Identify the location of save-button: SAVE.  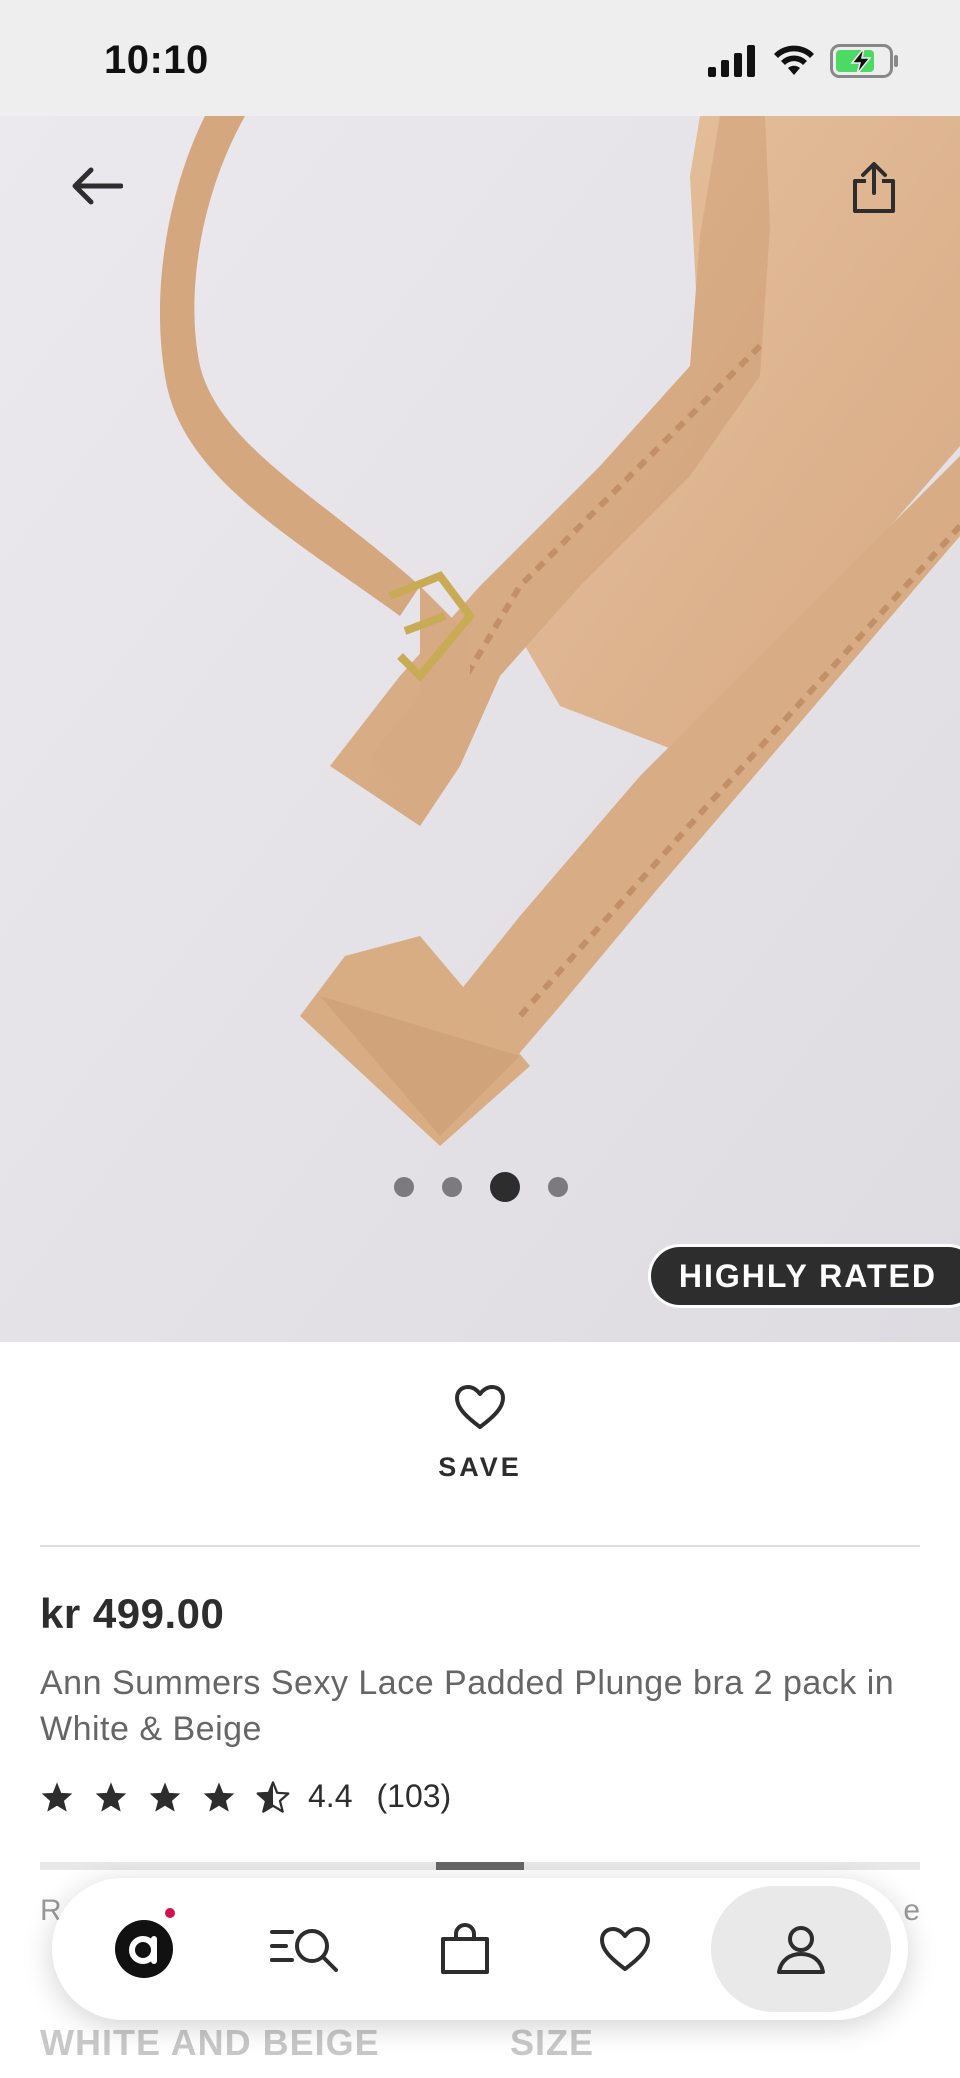
(480, 1433).